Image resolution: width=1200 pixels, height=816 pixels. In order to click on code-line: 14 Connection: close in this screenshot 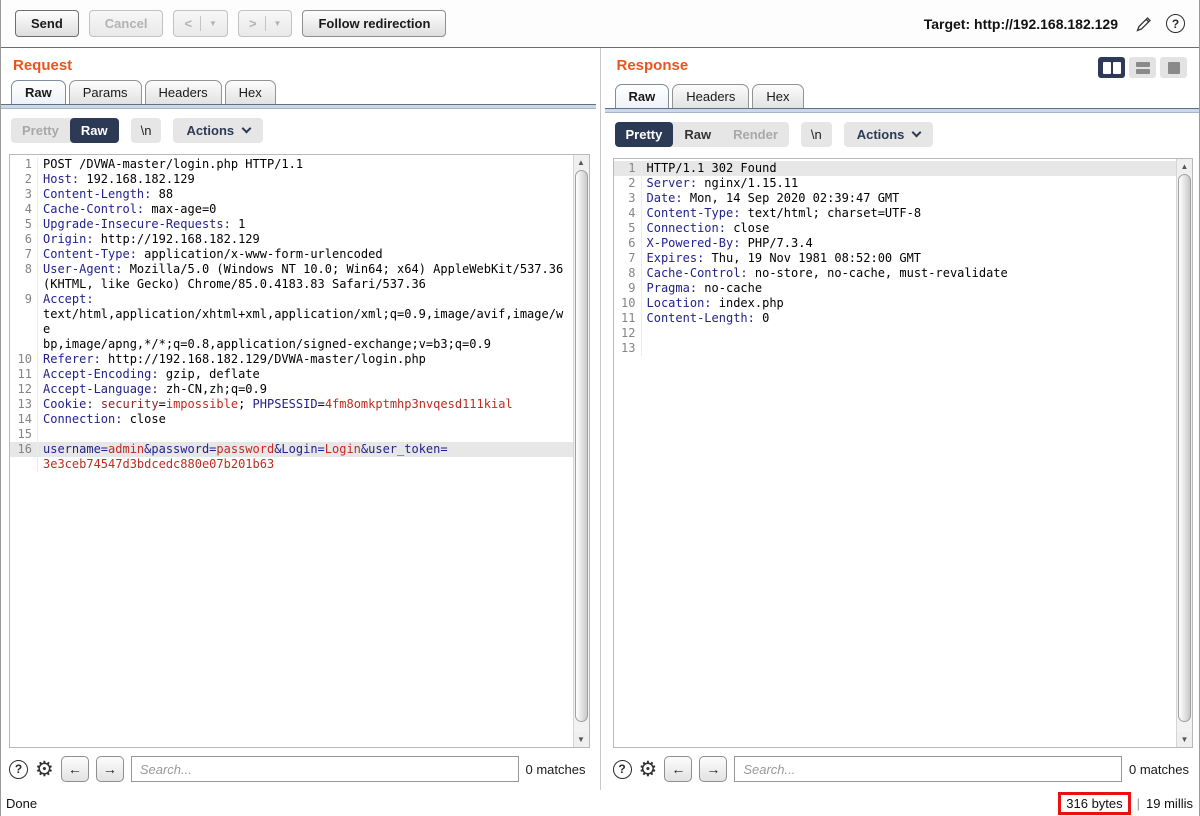, I will do `click(291, 419)`.